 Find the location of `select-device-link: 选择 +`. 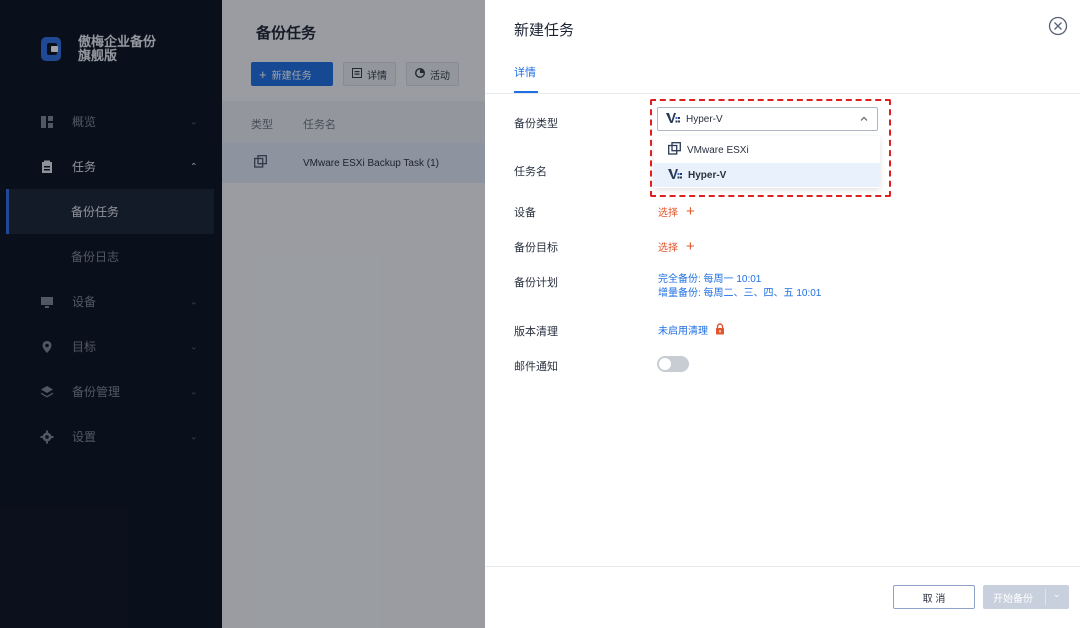

select-device-link: 选择 + is located at coordinates (676, 211).